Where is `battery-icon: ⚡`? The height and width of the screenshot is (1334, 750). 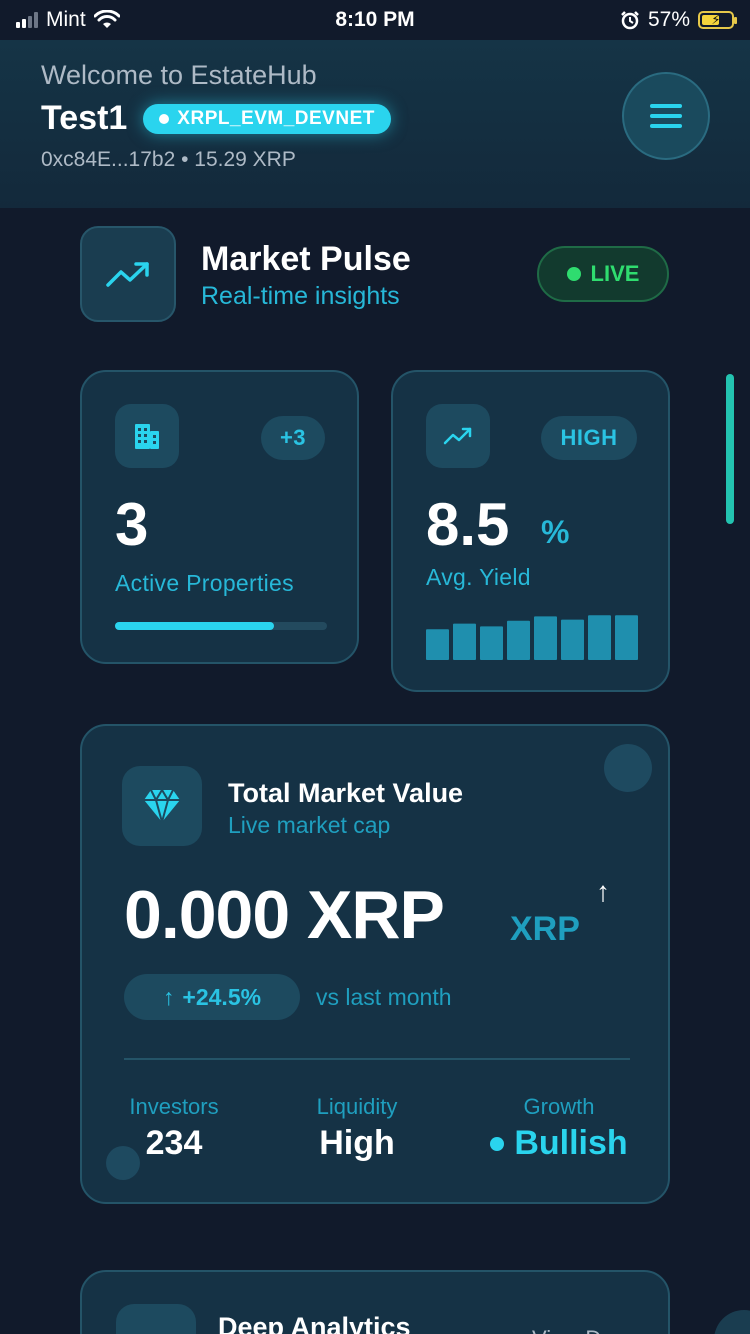 battery-icon: ⚡ is located at coordinates (717, 20).